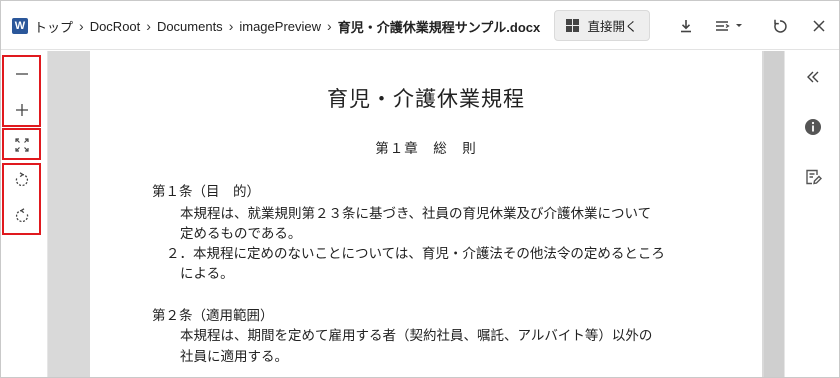 This screenshot has width=840, height=378. I want to click on document-line: 本規程は、期間を定めて雇用する者（契約社員、嘱託、アルバイト等）以外の, so click(416, 336).